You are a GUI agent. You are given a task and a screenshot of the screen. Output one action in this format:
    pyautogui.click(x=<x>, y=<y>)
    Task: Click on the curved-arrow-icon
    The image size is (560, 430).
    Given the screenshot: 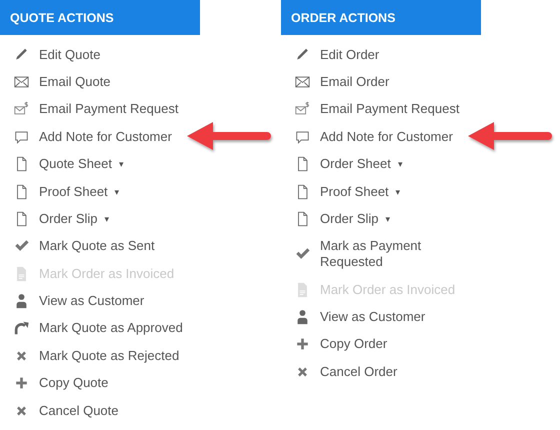 What is the action you would take?
    pyautogui.click(x=21, y=328)
    